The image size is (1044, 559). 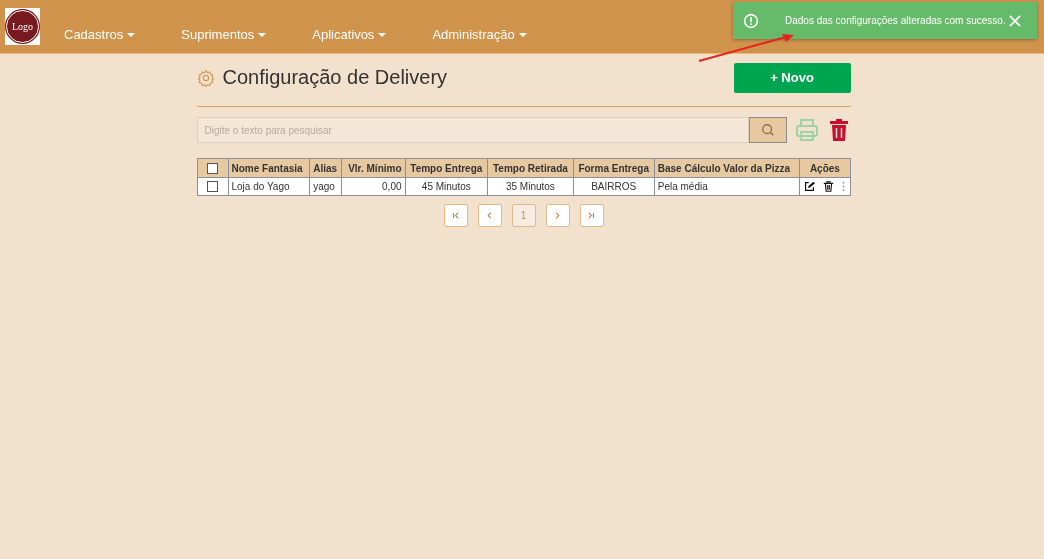 I want to click on column-header: Vlr. Mínimo, so click(x=373, y=168).